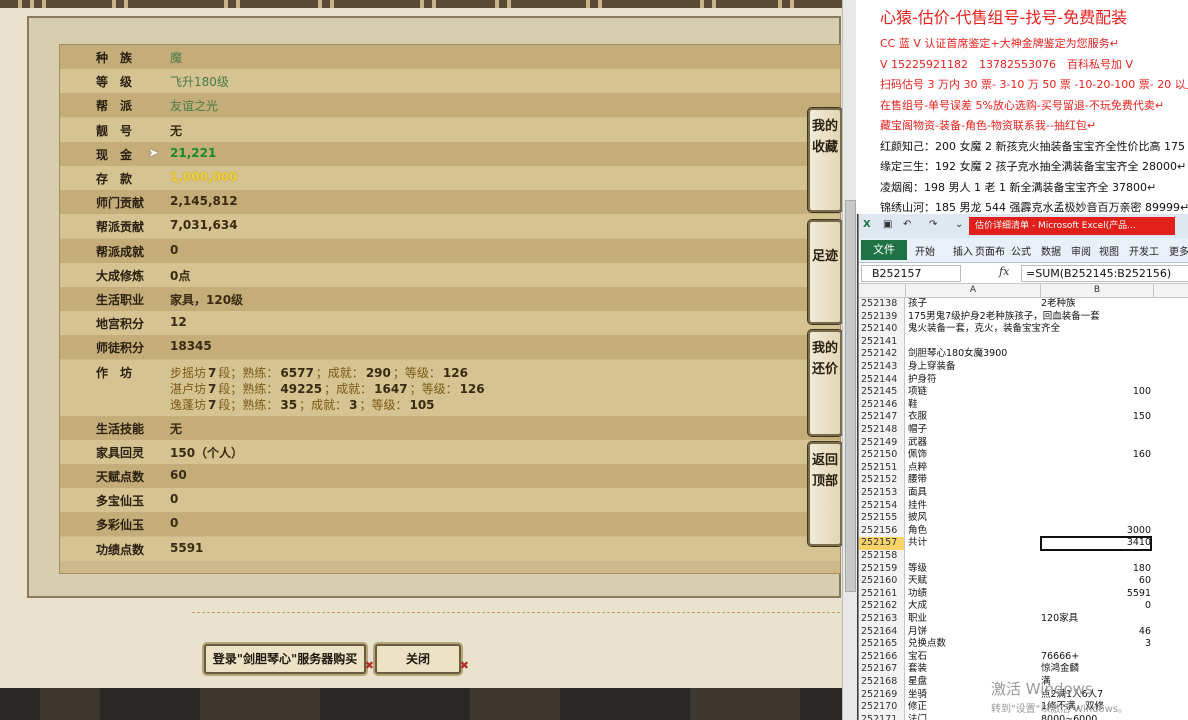  What do you see at coordinates (1144, 250) in the screenshot?
I see `ribbon-tab: 开发工` at bounding box center [1144, 250].